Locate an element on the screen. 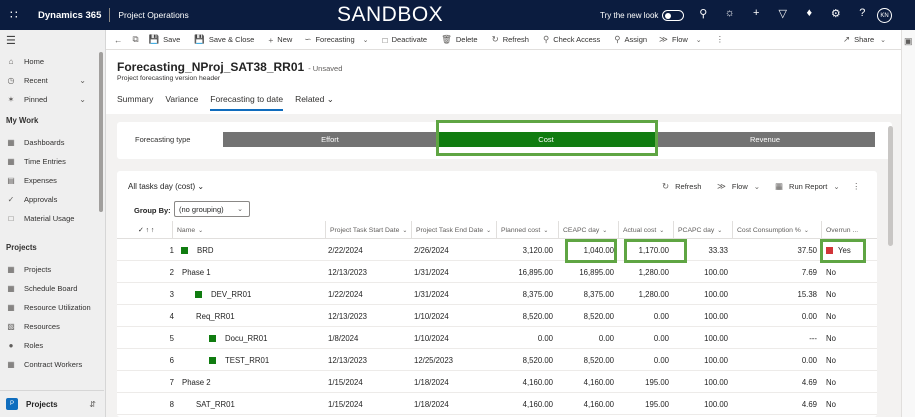  sidebar-item-dashboards: ▦ Dashboards is located at coordinates (52, 142).